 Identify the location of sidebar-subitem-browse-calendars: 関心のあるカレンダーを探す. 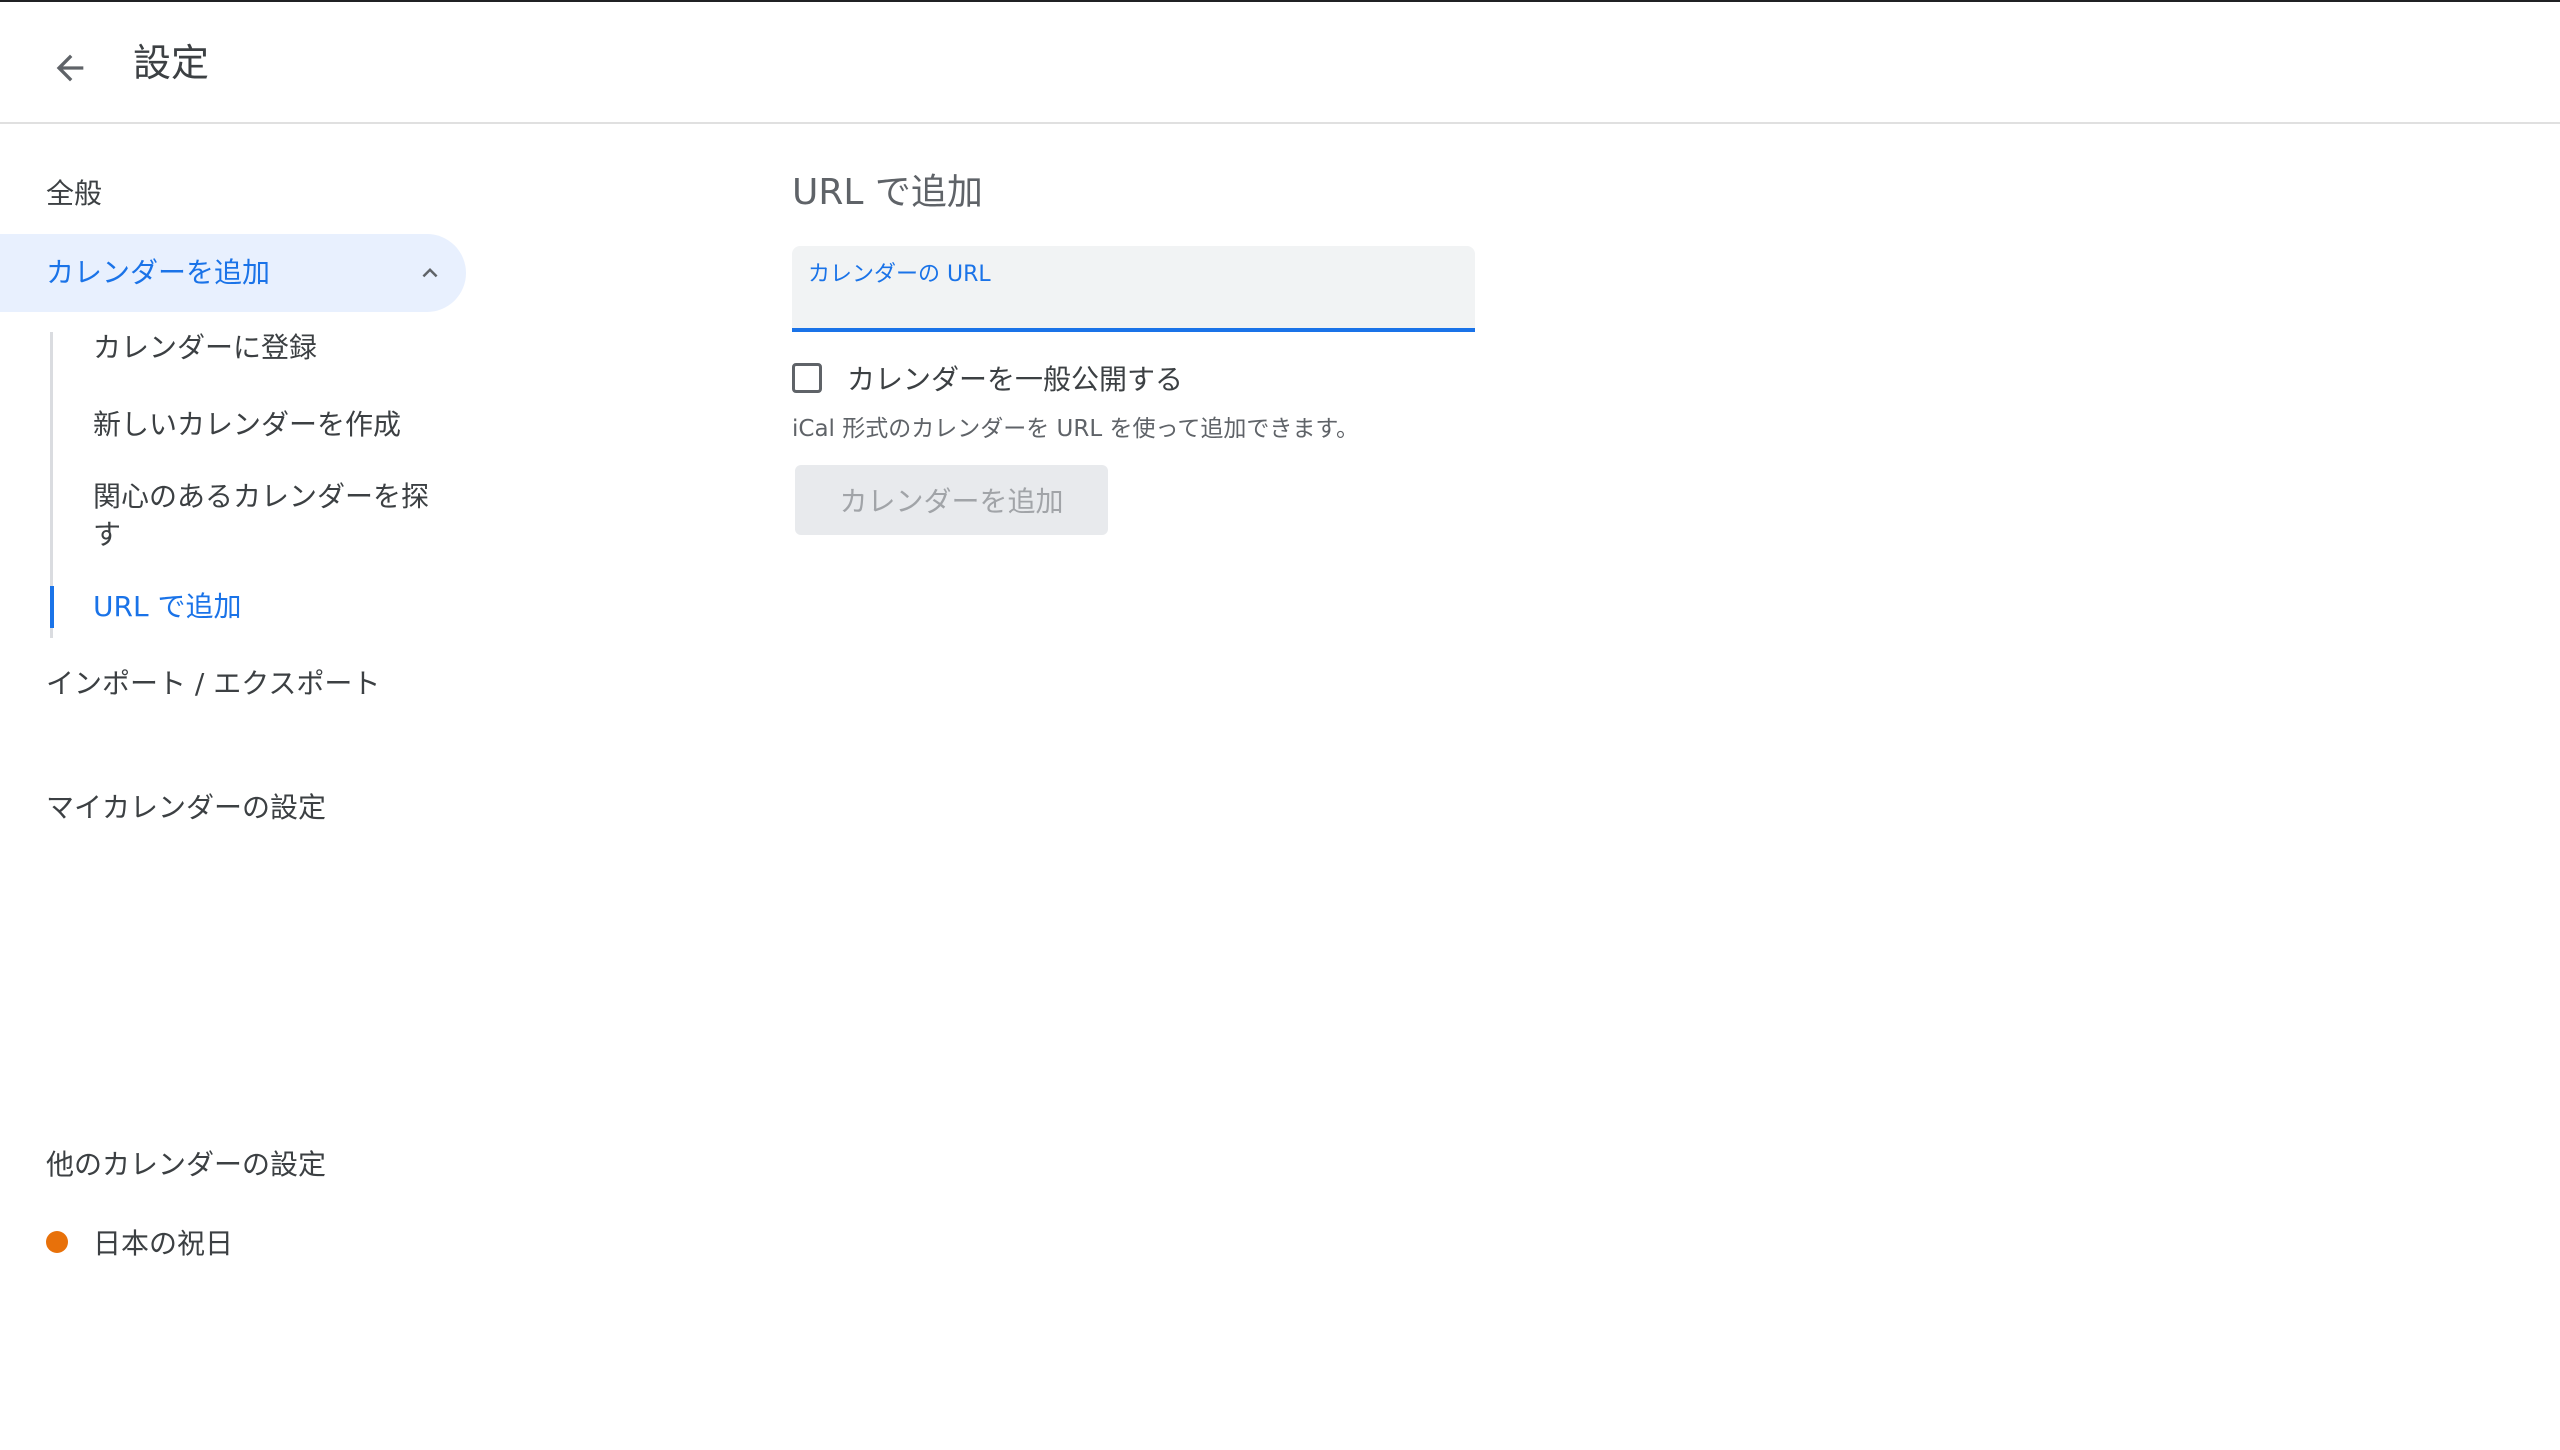
(263, 516).